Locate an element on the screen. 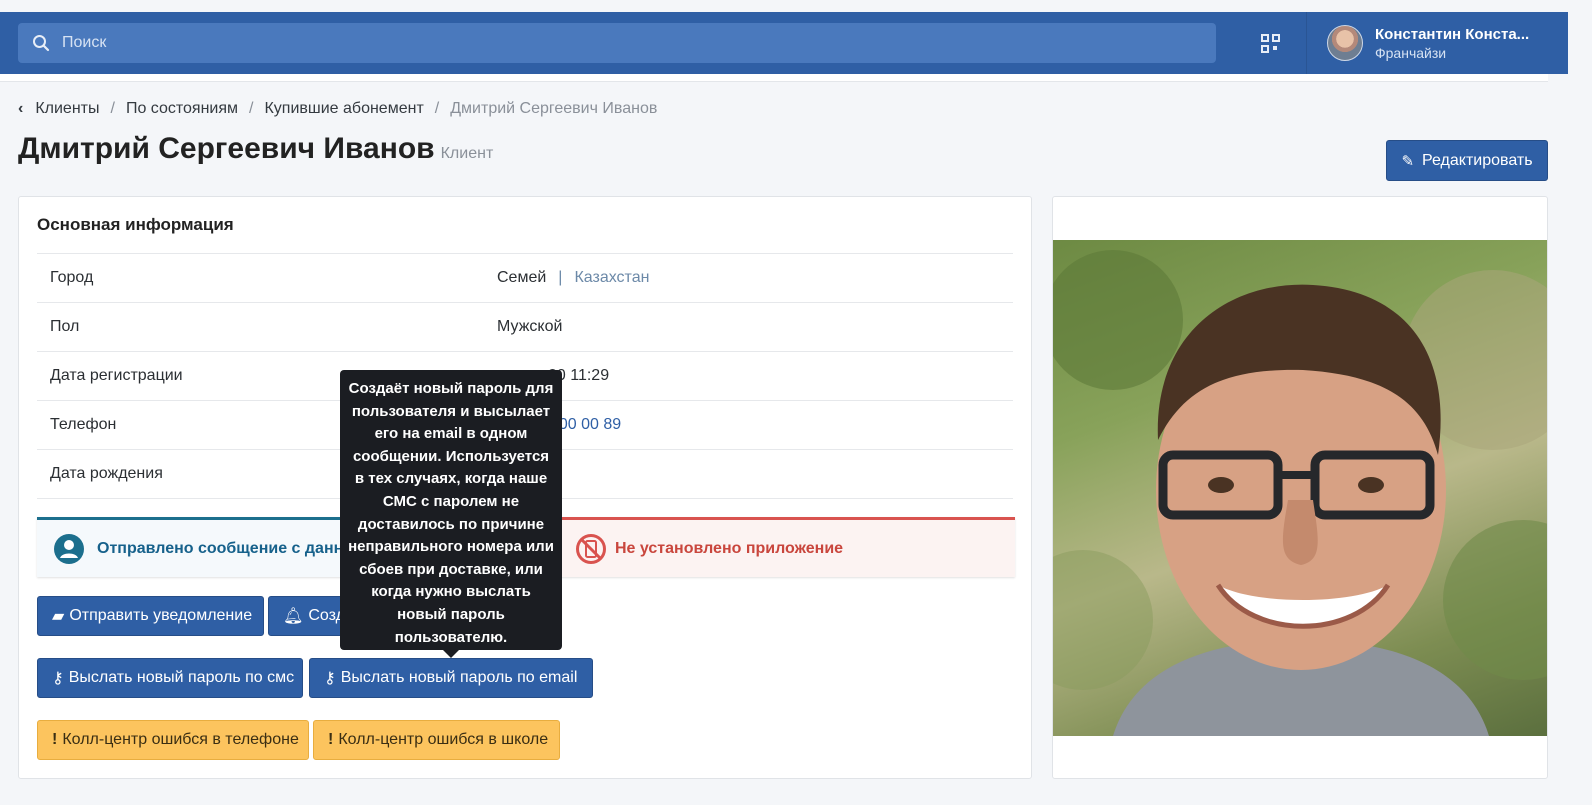 Image resolution: width=1592 pixels, height=805 pixels. user-avatar is located at coordinates (1345, 43).